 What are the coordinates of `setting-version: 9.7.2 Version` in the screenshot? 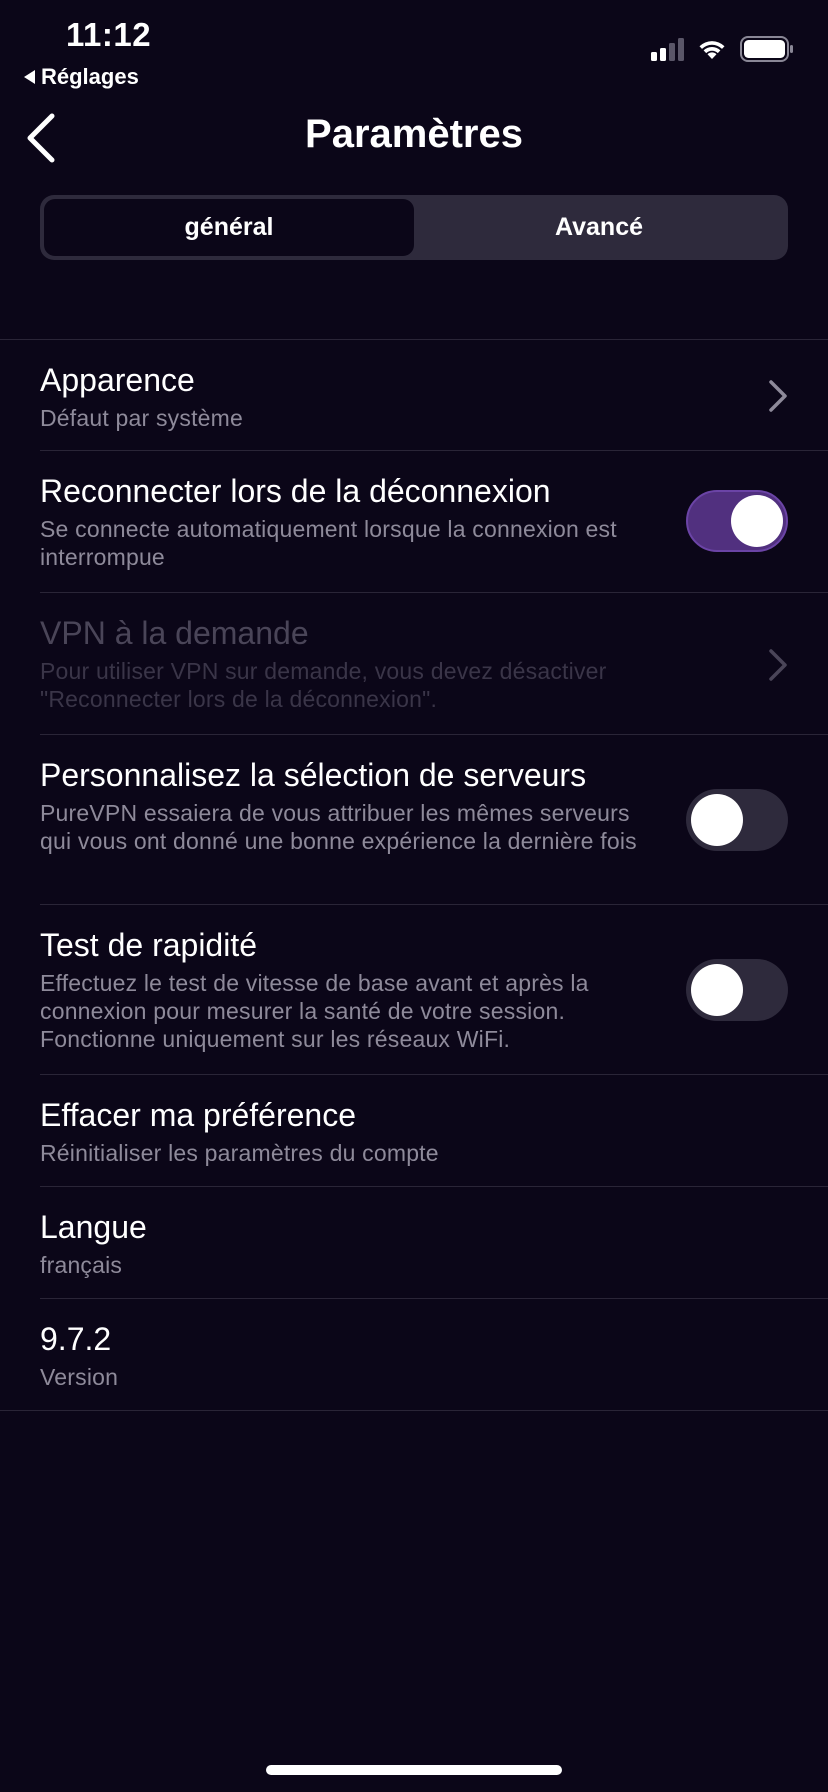 It's located at (414, 1355).